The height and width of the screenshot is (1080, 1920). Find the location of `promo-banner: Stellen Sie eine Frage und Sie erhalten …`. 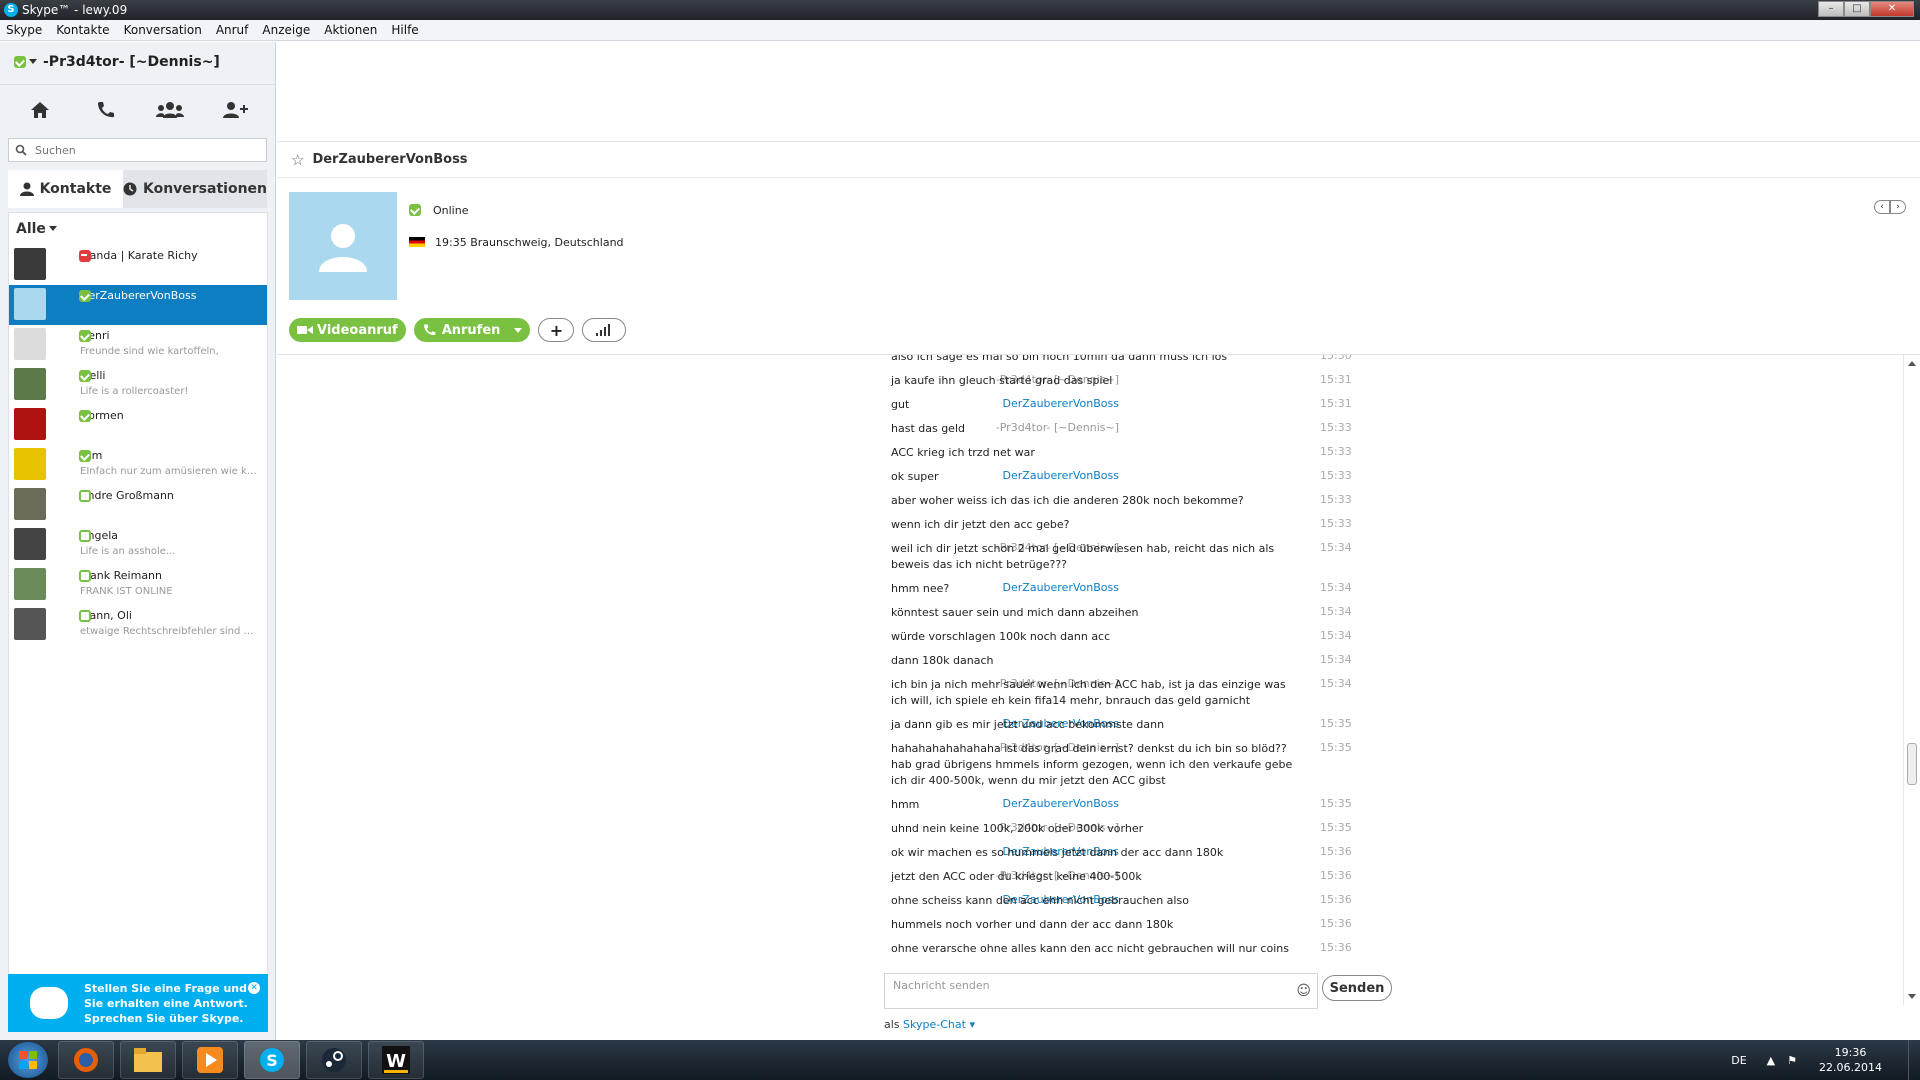

promo-banner: Stellen Sie eine Frage und Sie erhalten … is located at coordinates (138, 1003).